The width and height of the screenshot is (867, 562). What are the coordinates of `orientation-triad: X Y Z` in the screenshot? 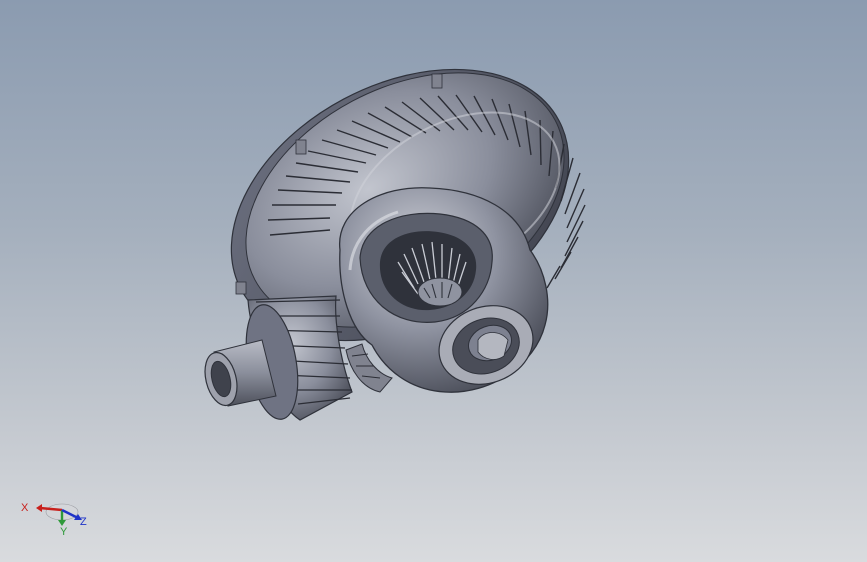 It's located at (54, 520).